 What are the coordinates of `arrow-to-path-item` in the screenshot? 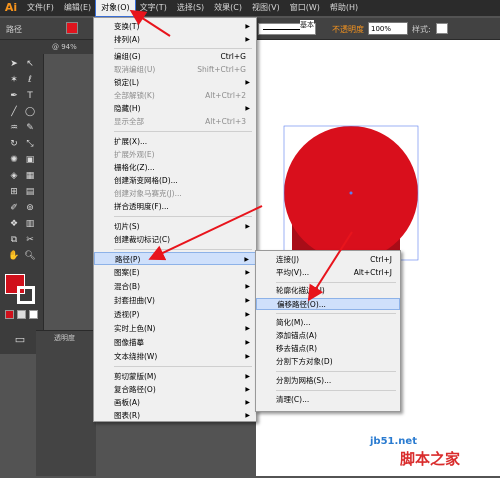 It's located at (205, 233).